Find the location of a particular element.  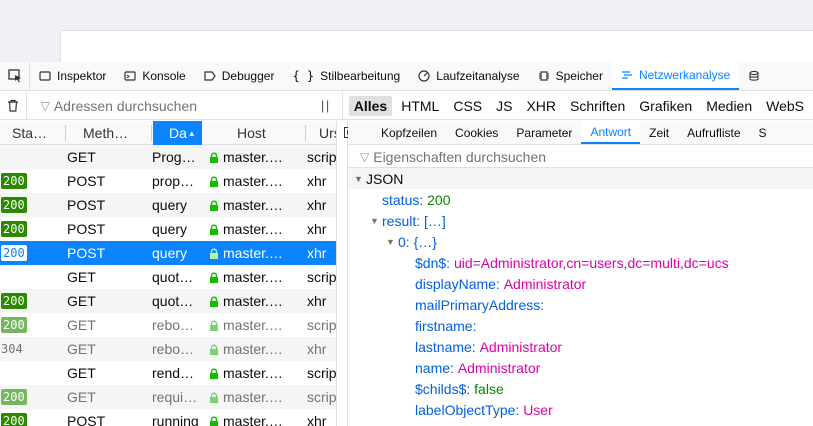

network-icon is located at coordinates (627, 75).